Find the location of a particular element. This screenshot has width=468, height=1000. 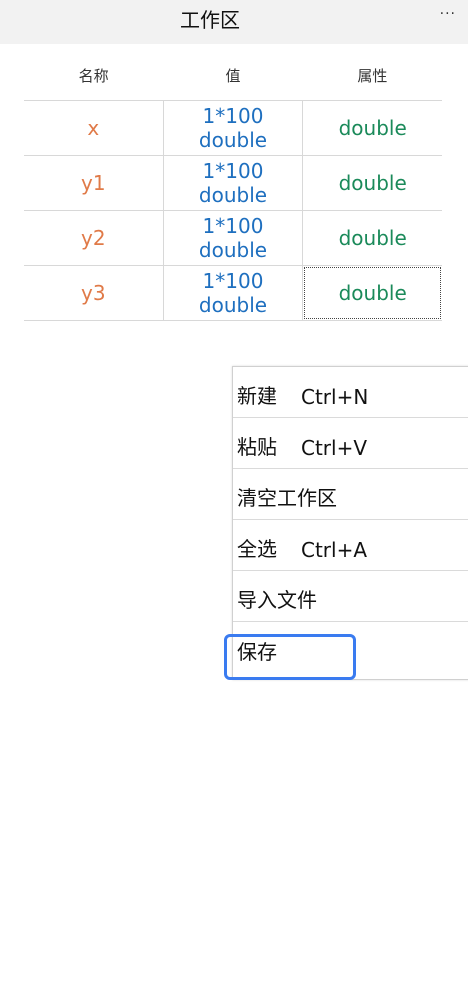

menu-item-paste: 粘贴 Ctrl+V is located at coordinates (350, 443).